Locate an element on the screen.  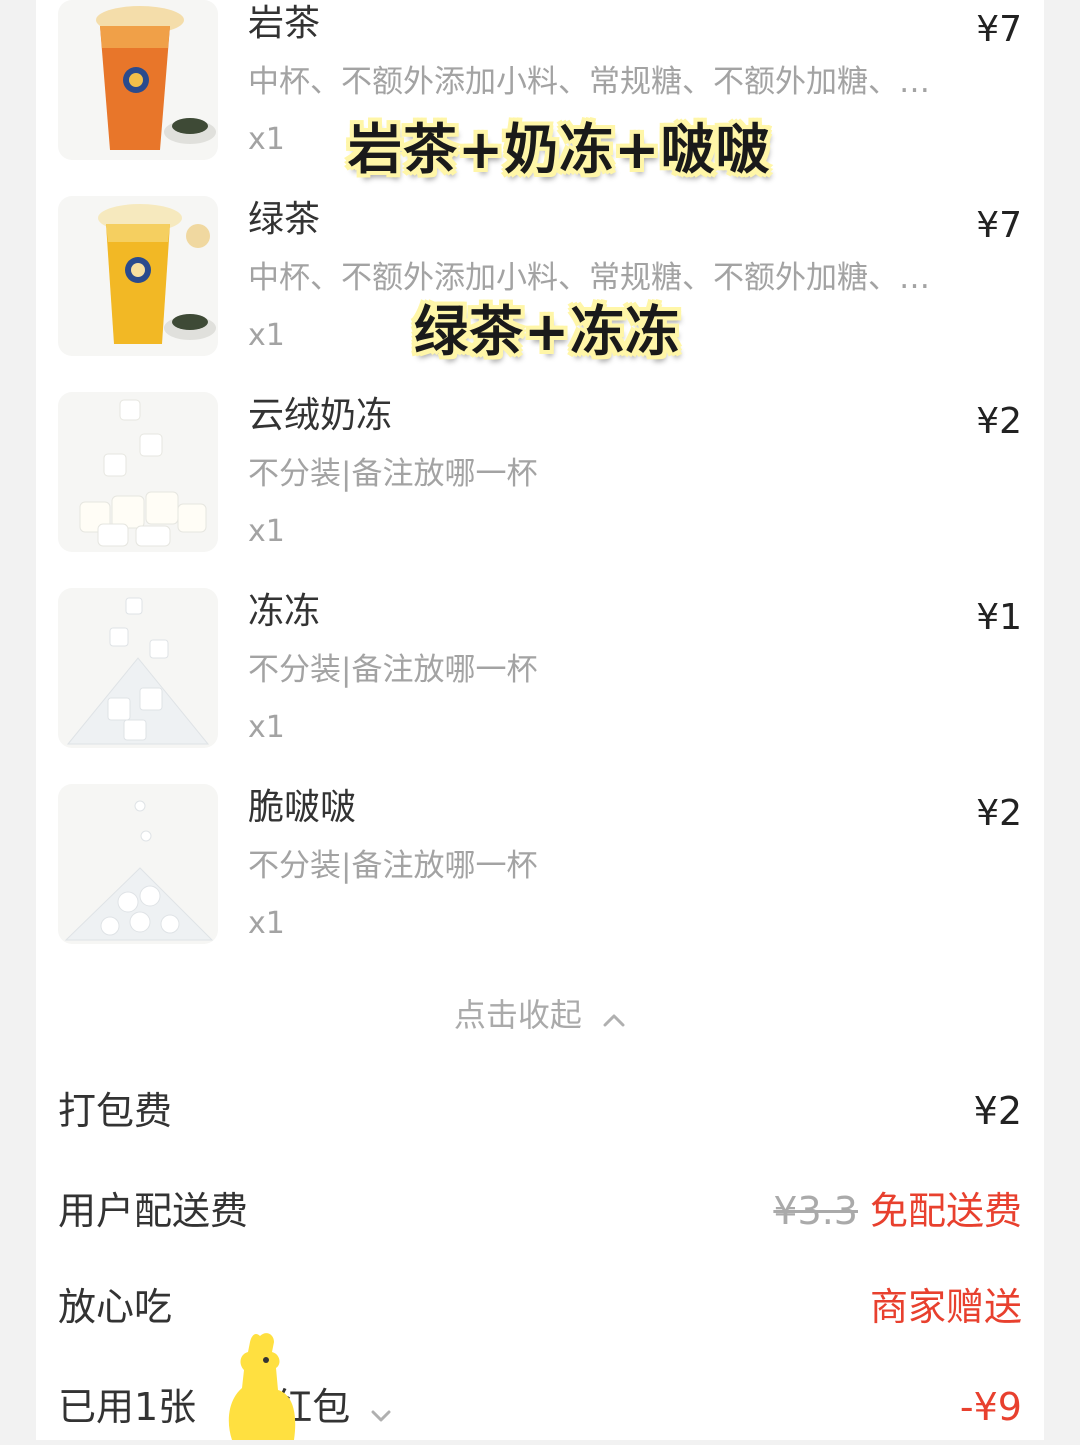
coupon-row: 已用1张 红包 -¥9 is located at coordinates (540, 1407).